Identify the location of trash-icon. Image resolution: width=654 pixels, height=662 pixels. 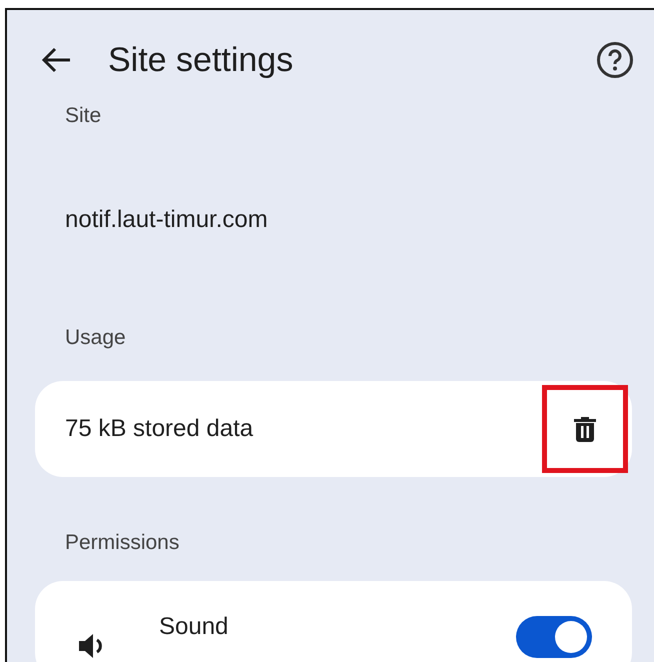
(585, 429).